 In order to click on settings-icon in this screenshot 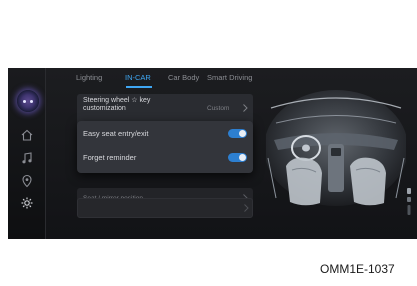, I will do `click(27, 203)`.